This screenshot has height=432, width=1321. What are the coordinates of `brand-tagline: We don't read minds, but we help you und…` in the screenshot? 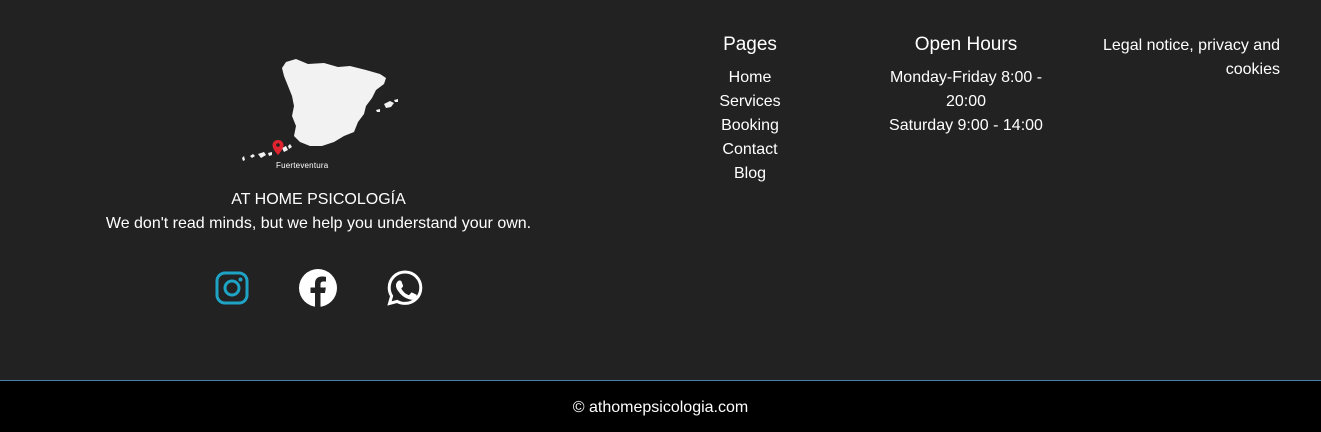 It's located at (318, 223).